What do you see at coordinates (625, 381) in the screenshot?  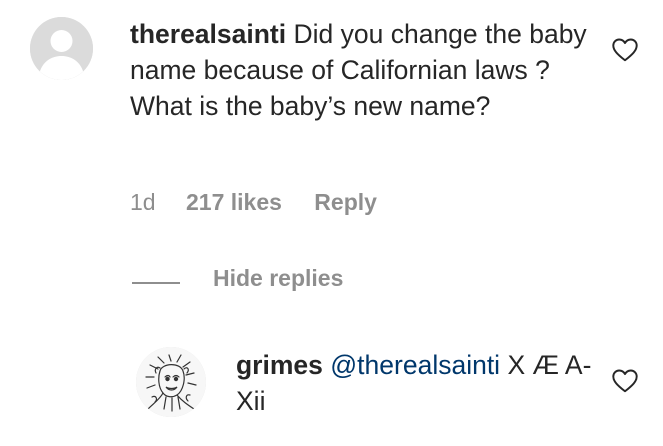 I see `reply-like-heart-icon` at bounding box center [625, 381].